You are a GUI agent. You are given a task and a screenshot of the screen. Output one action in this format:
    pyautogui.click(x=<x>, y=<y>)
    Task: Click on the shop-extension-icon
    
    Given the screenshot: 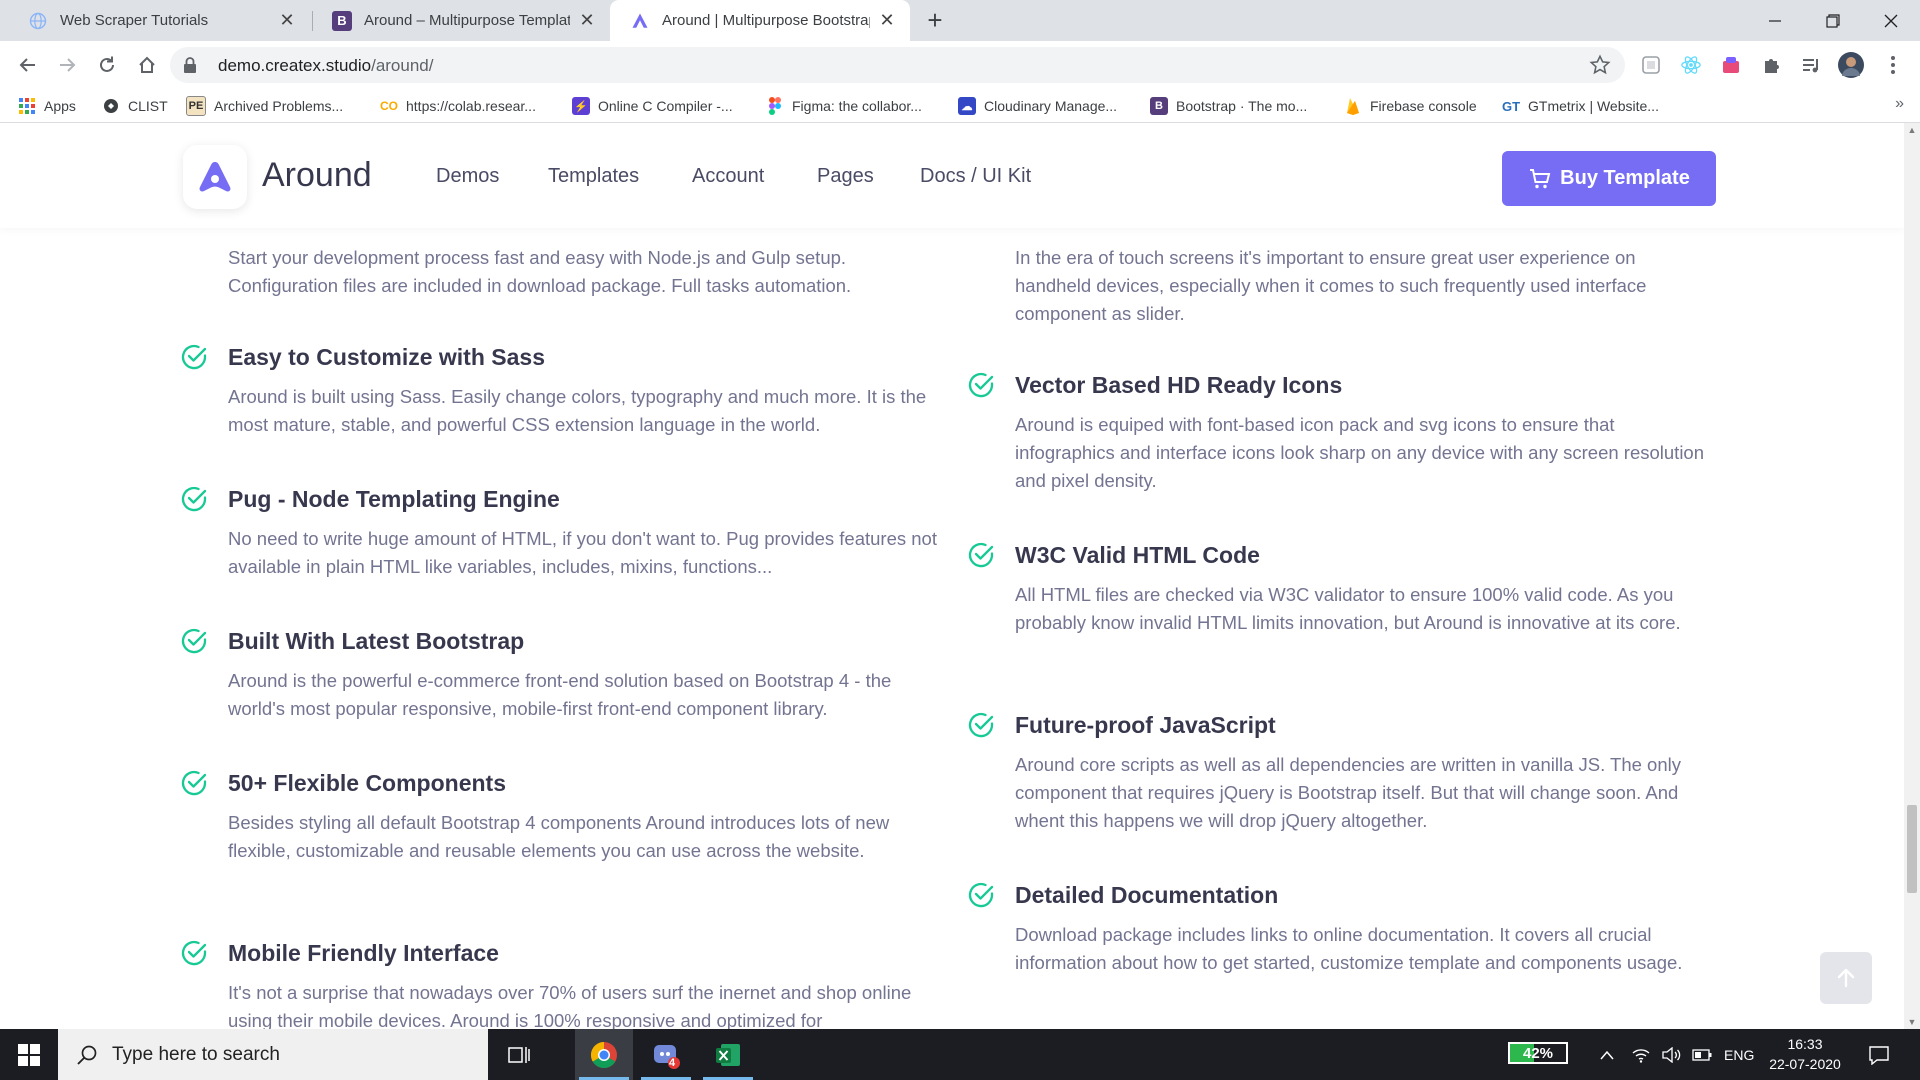 What is the action you would take?
    pyautogui.click(x=1731, y=65)
    